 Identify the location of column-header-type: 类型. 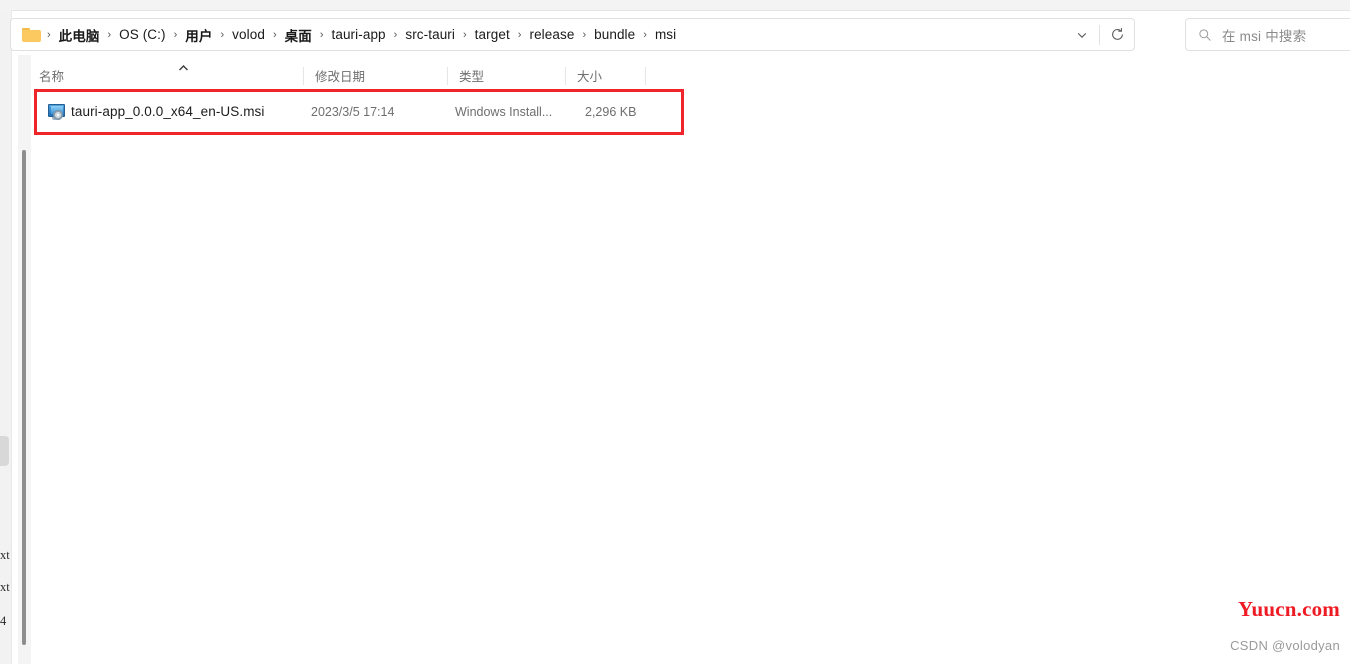
(506, 75).